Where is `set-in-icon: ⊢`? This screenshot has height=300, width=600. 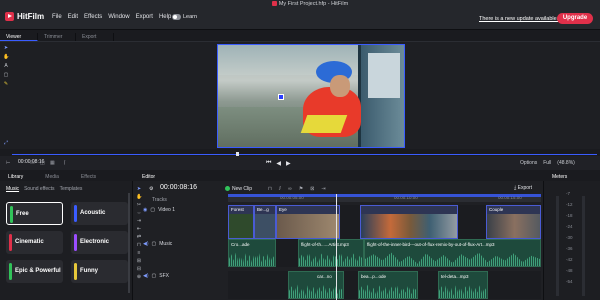
set-in-icon: ⊢ is located at coordinates (8, 163).